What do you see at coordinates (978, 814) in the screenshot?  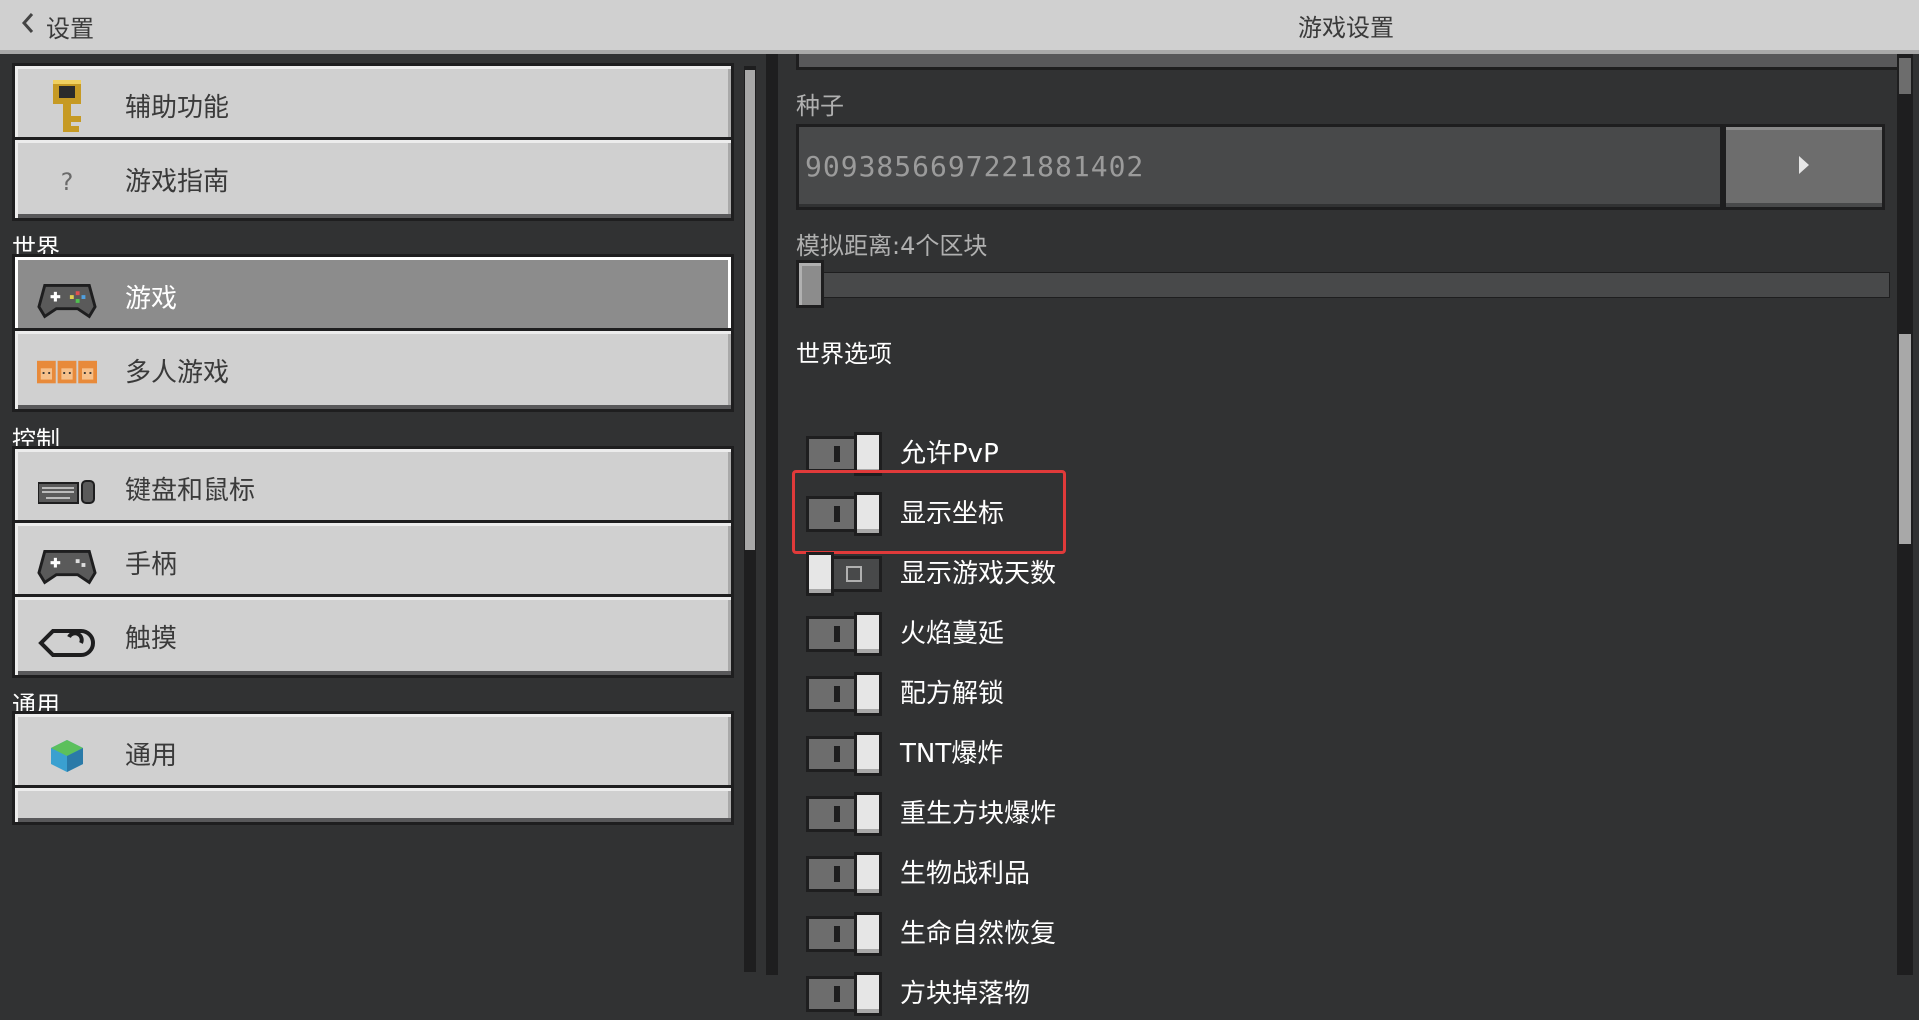 I see `world-option-label: 重生方块爆炸` at bounding box center [978, 814].